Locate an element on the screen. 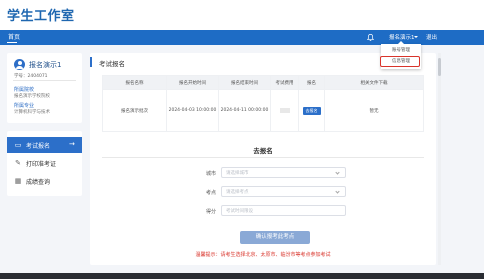  college-label: 所属院校 is located at coordinates (24, 90).